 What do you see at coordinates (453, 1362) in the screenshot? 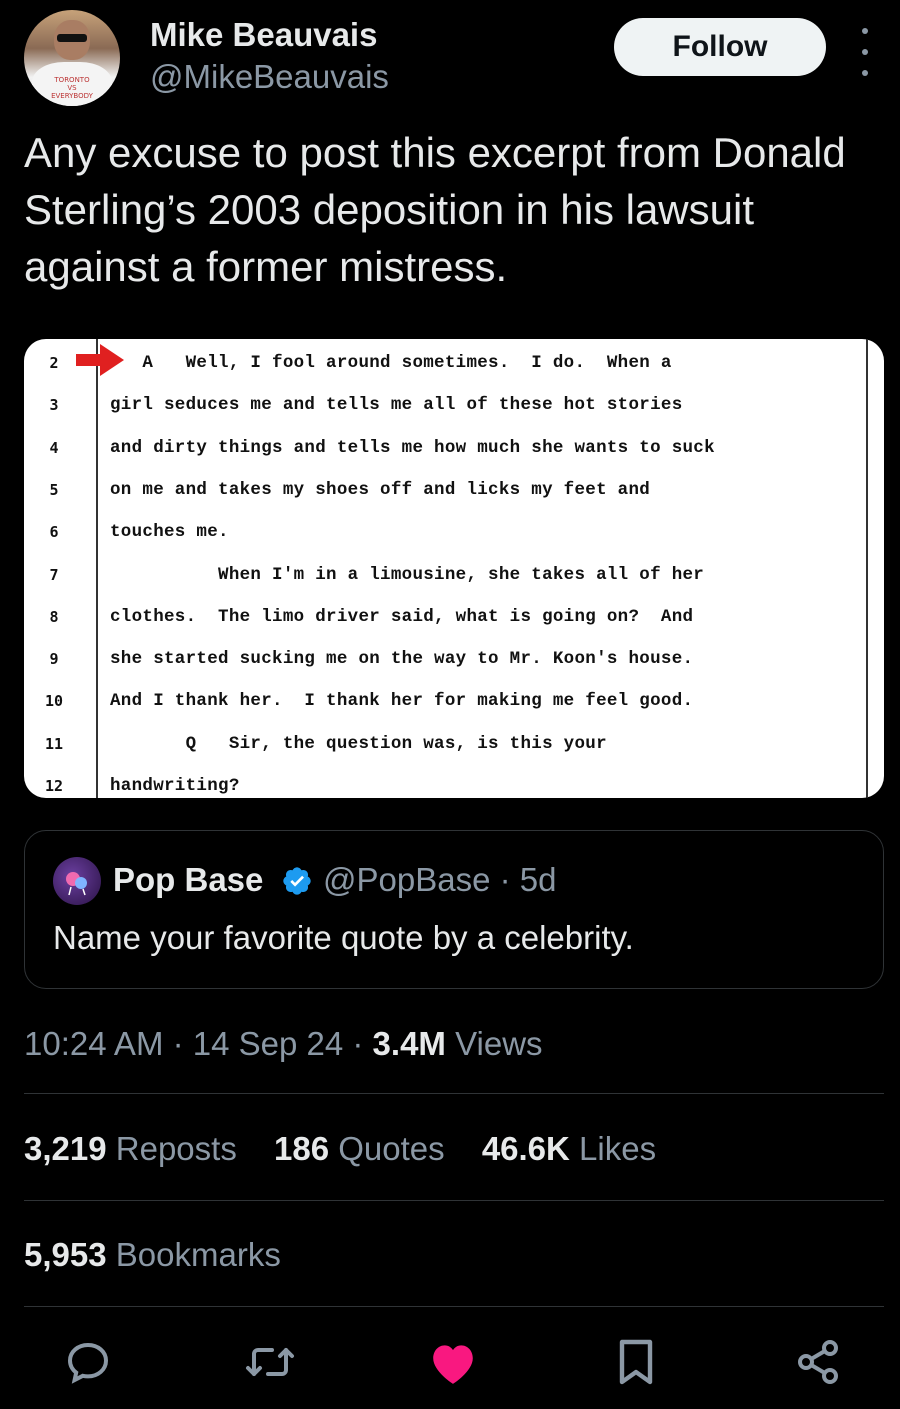
I see `like-icon` at bounding box center [453, 1362].